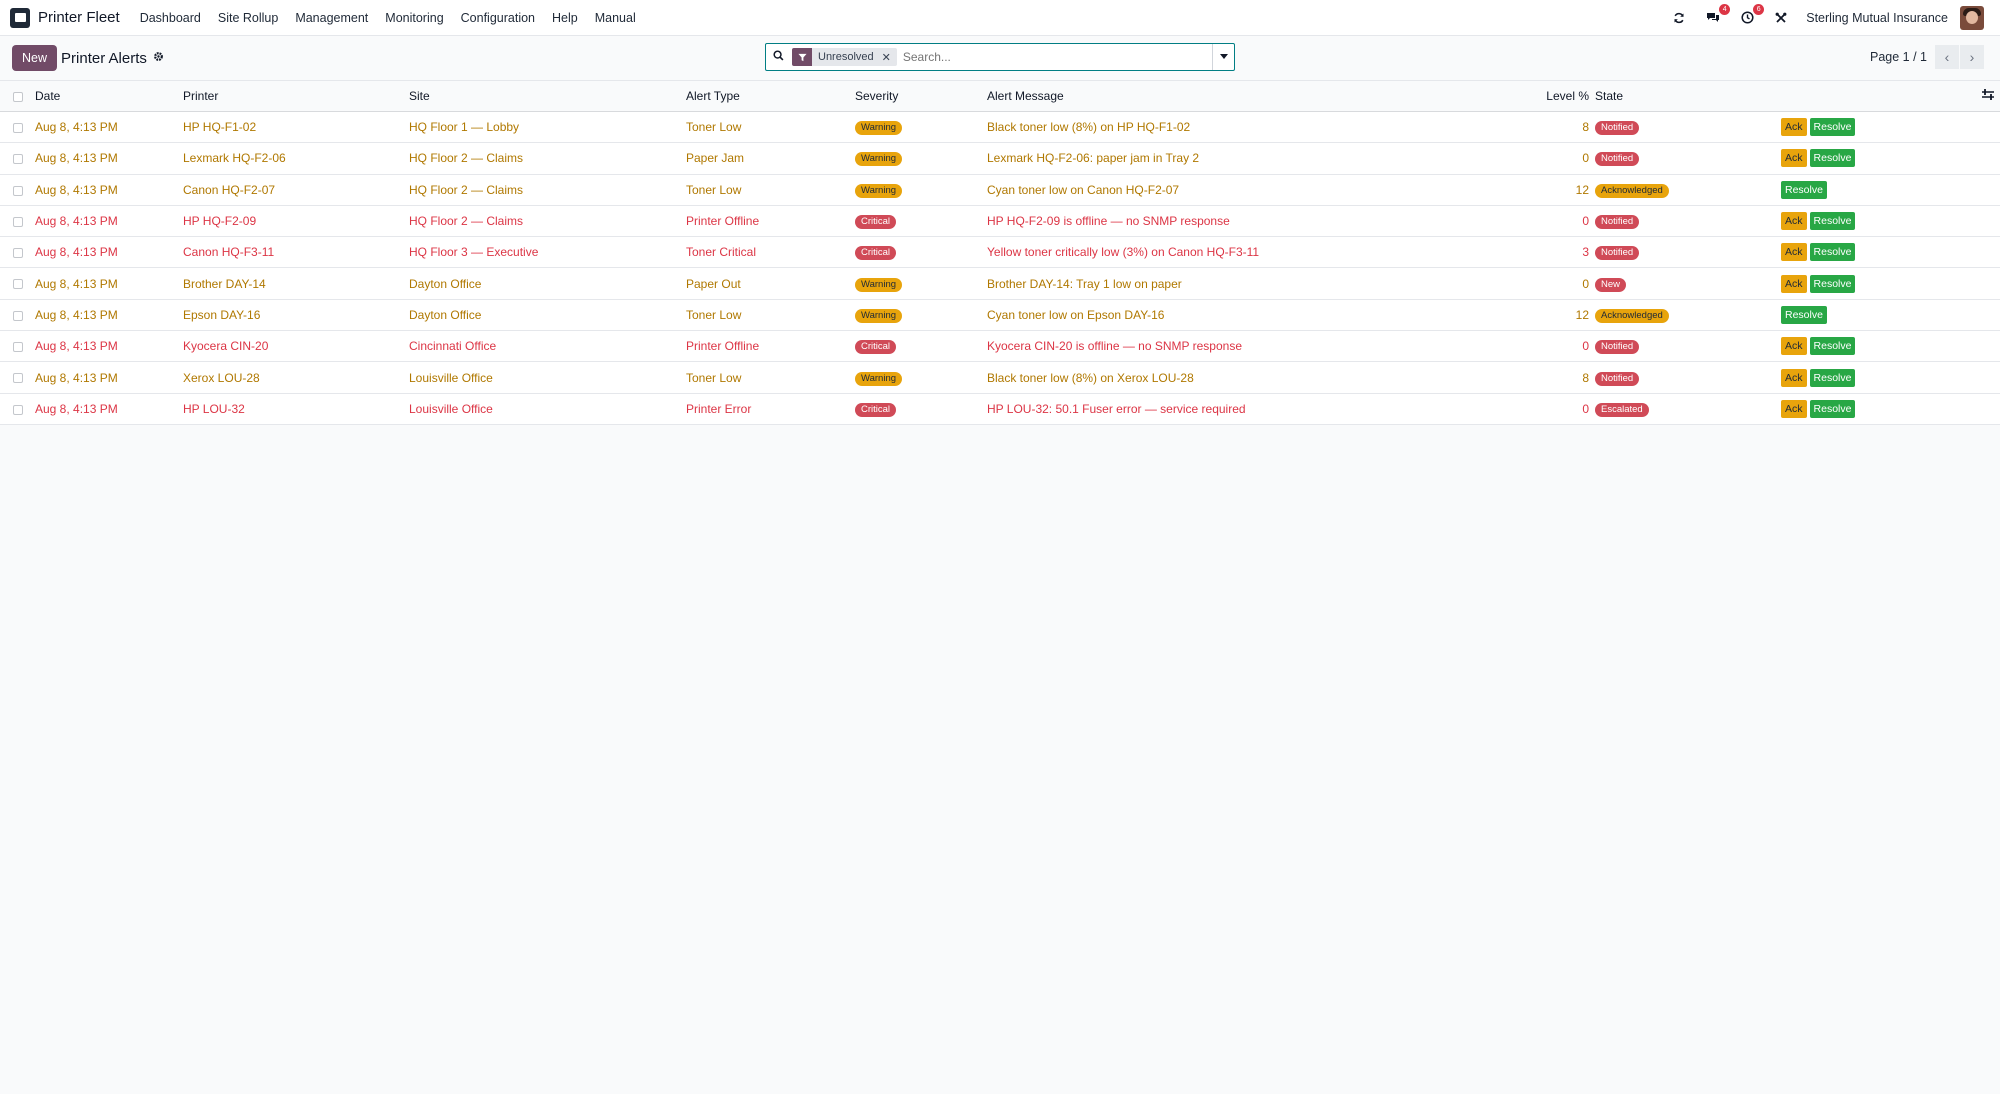 This screenshot has width=2000, height=1094. I want to click on tools-icon, so click(1781, 18).